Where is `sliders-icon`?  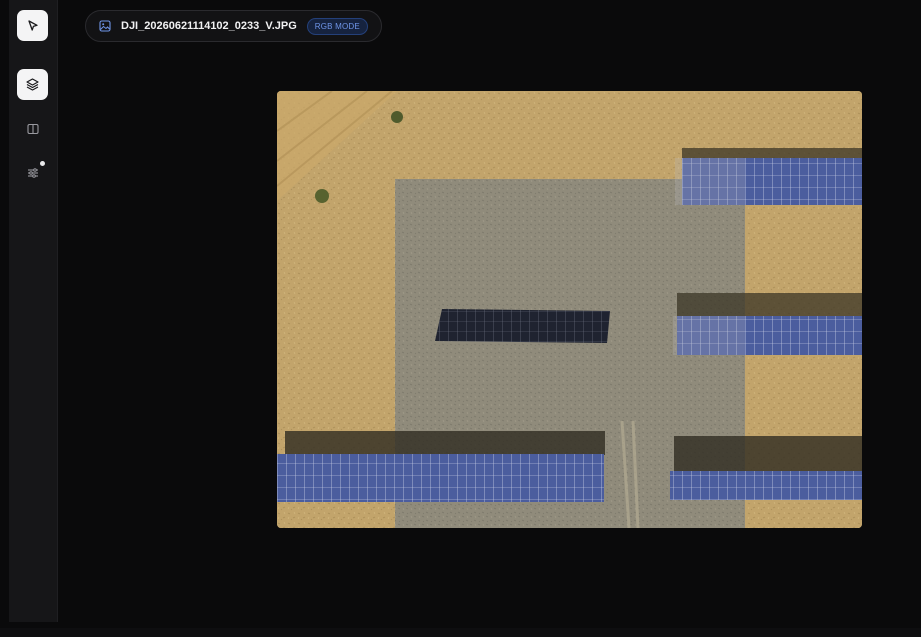 sliders-icon is located at coordinates (32, 172).